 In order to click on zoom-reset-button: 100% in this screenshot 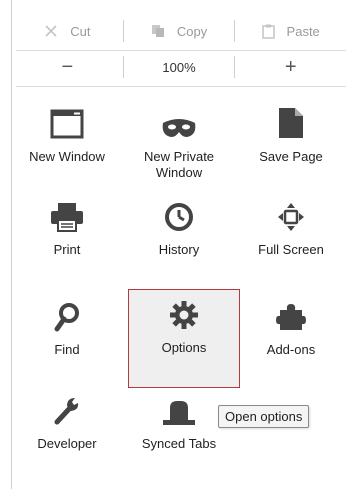, I will do `click(179, 67)`.